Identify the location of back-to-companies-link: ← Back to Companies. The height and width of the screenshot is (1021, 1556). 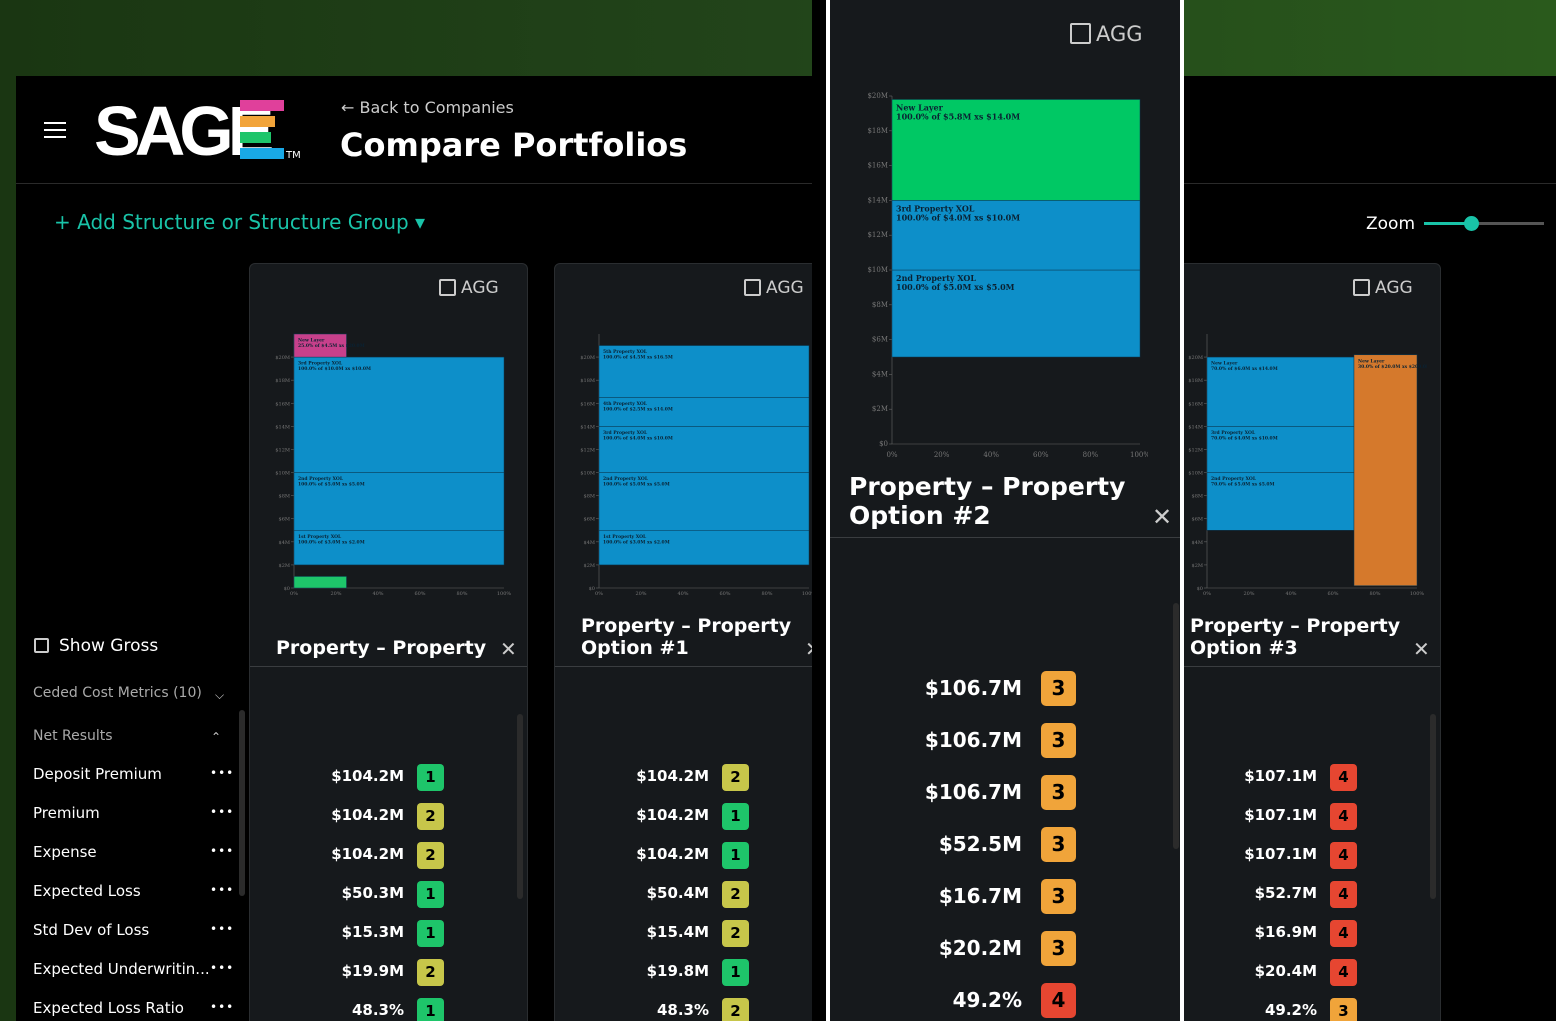
(427, 107).